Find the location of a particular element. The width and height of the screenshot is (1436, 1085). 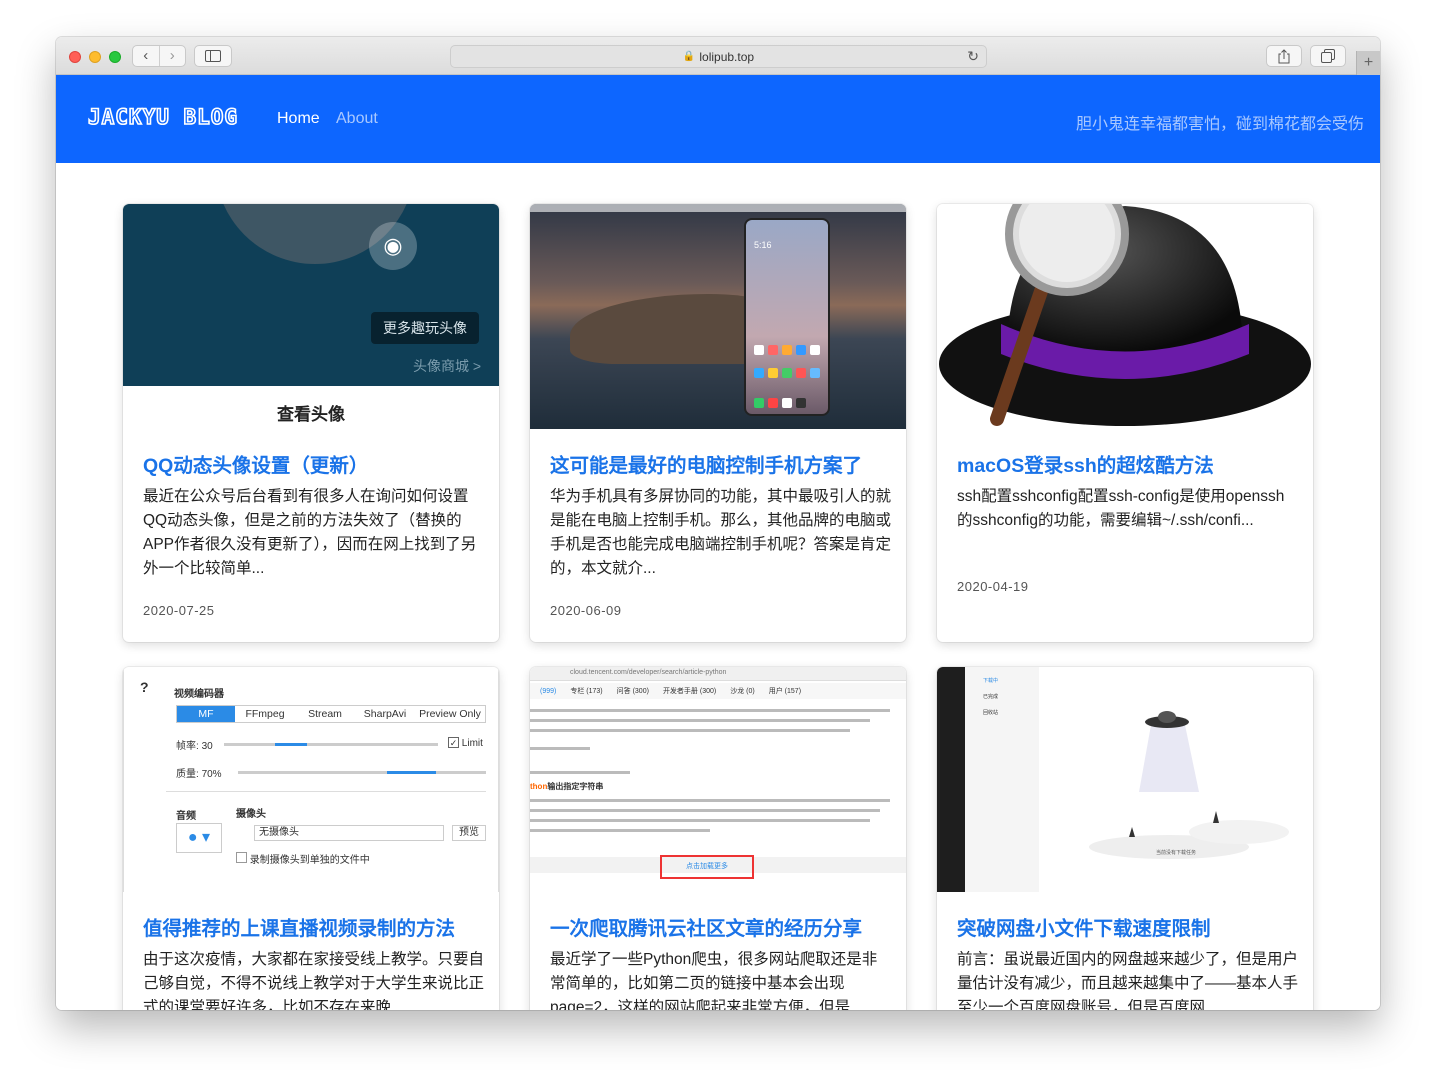

more-avatars-pill: 更多趣玩头像 is located at coordinates (425, 328).